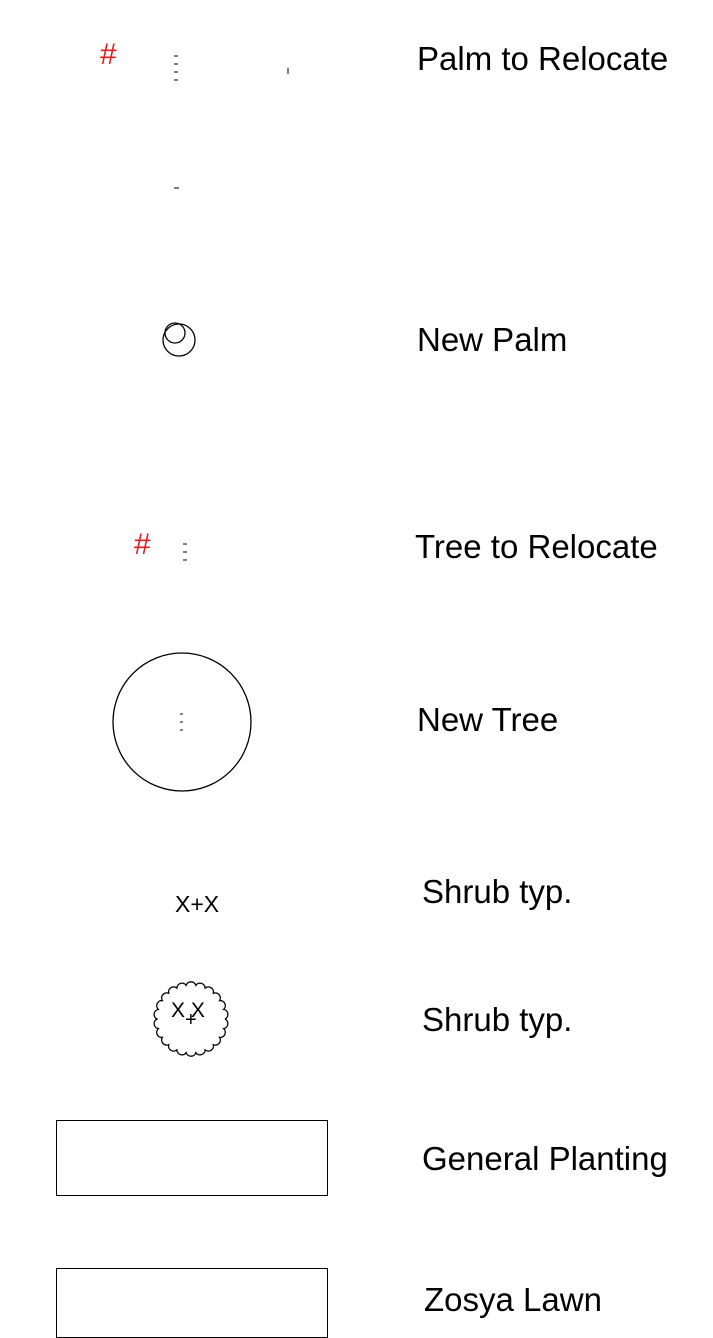 The width and height of the screenshot is (713, 1338). Describe the element at coordinates (192, 1158) in the screenshot. I see `planting-area-icon` at that location.